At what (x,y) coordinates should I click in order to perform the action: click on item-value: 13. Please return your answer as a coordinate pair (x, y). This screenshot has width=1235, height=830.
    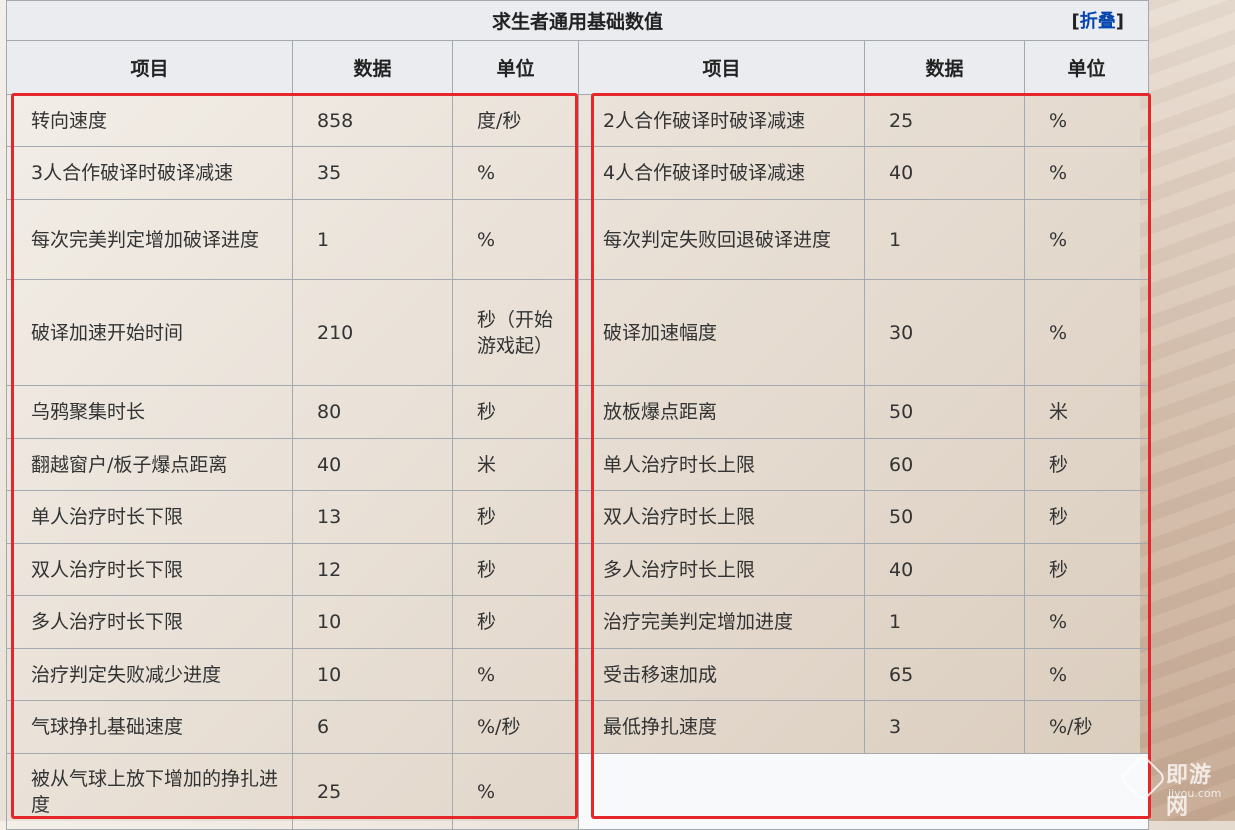
    Looking at the image, I should click on (372, 517).